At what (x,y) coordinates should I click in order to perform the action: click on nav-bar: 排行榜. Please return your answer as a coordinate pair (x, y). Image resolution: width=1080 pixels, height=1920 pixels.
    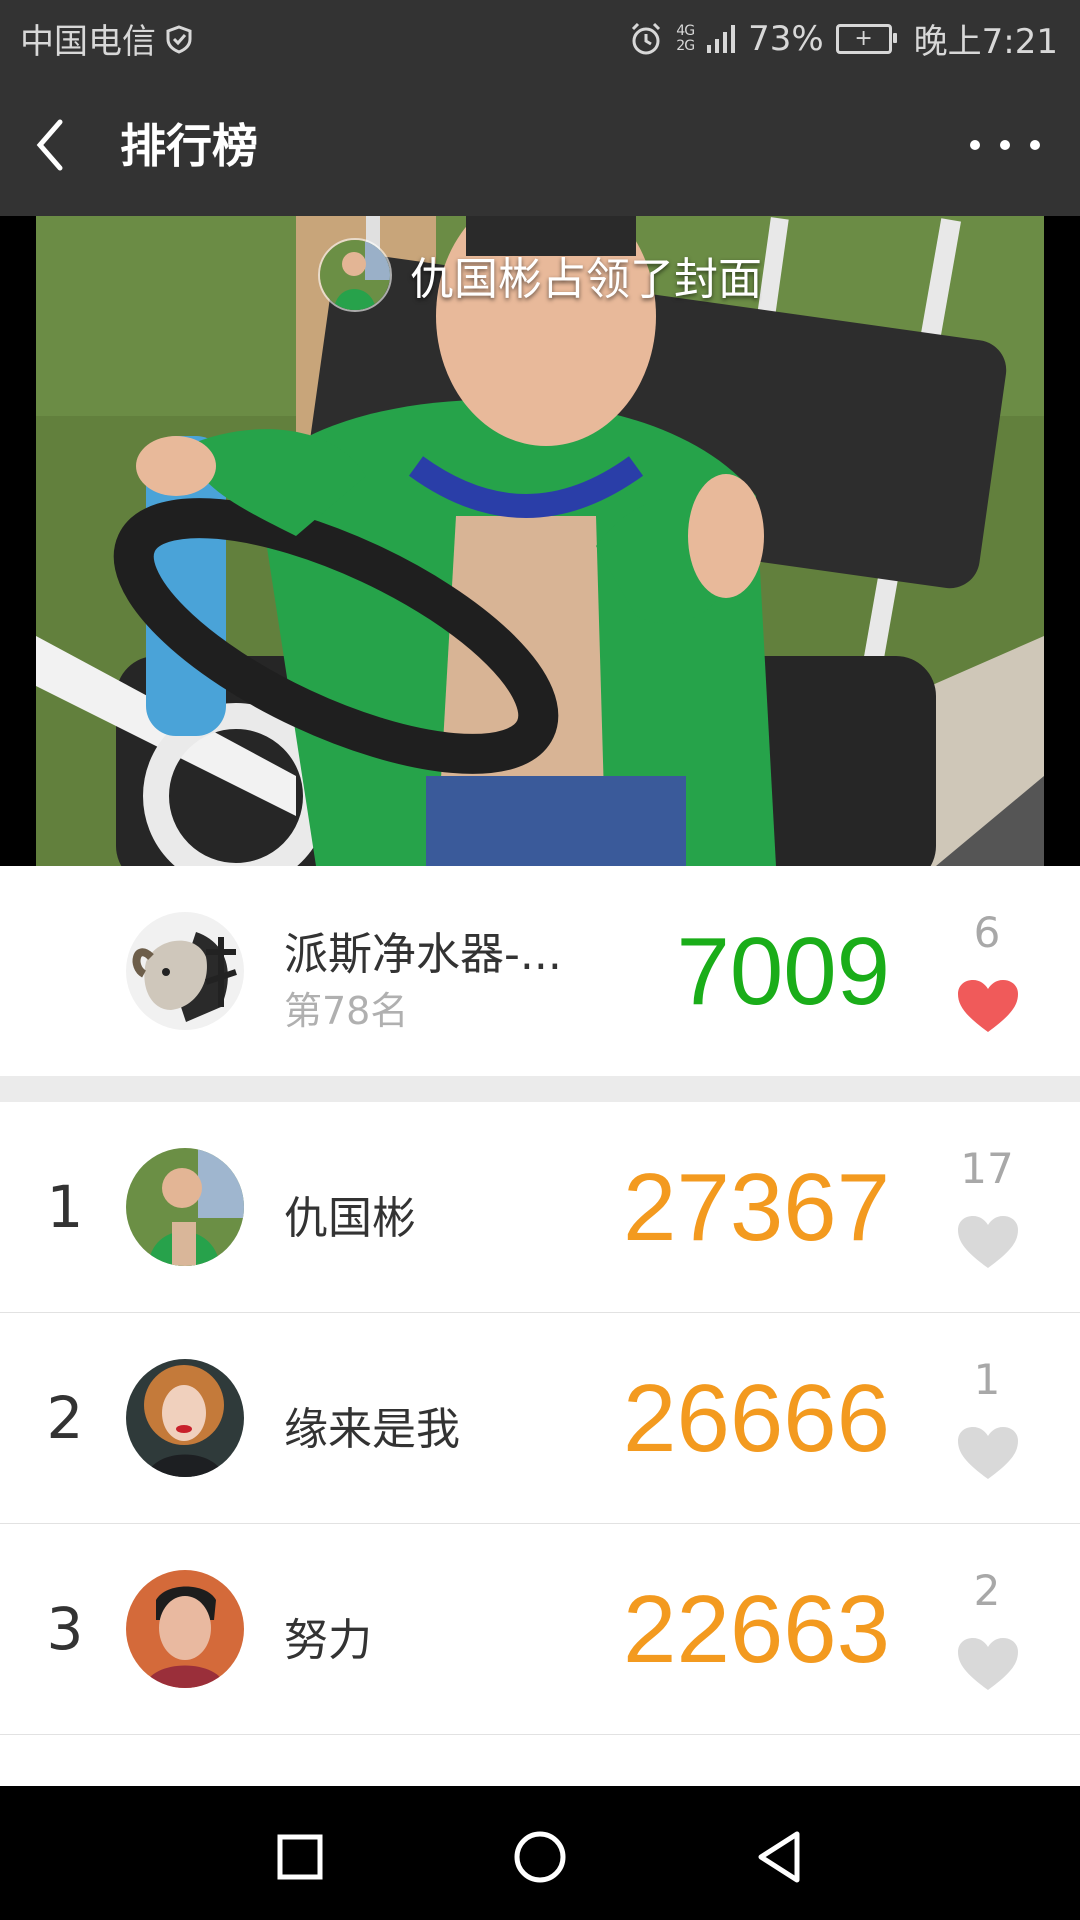
    Looking at the image, I should click on (540, 146).